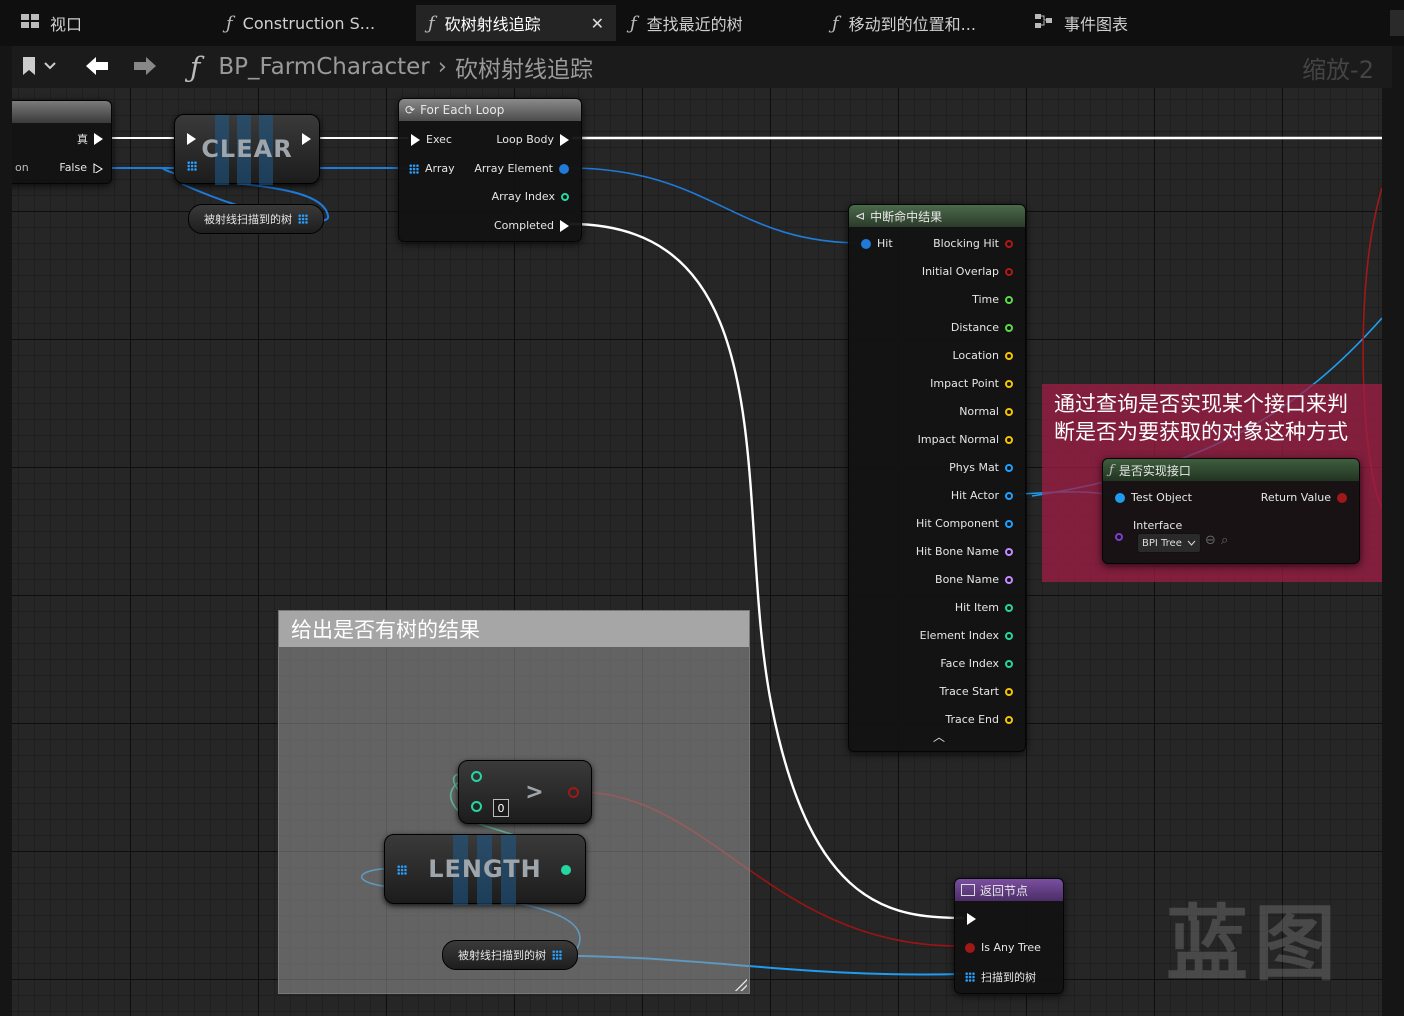 The width and height of the screenshot is (1404, 1016). What do you see at coordinates (992, 299) in the screenshot?
I see `output-pin-time: Time` at bounding box center [992, 299].